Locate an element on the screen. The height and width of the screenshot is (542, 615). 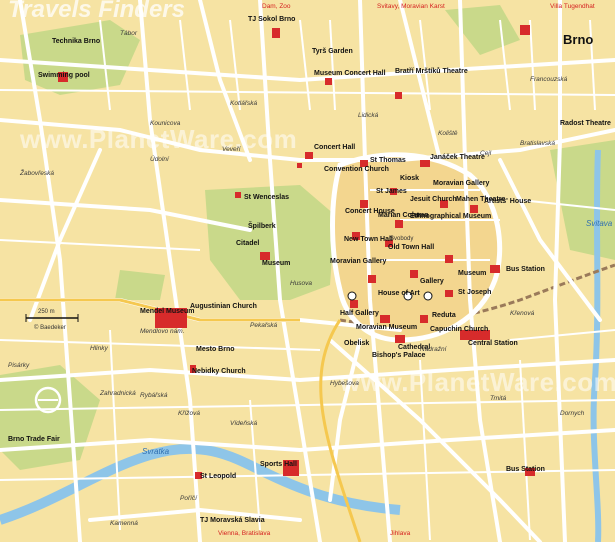
street-husova: Husova is located at coordinates (301, 283).